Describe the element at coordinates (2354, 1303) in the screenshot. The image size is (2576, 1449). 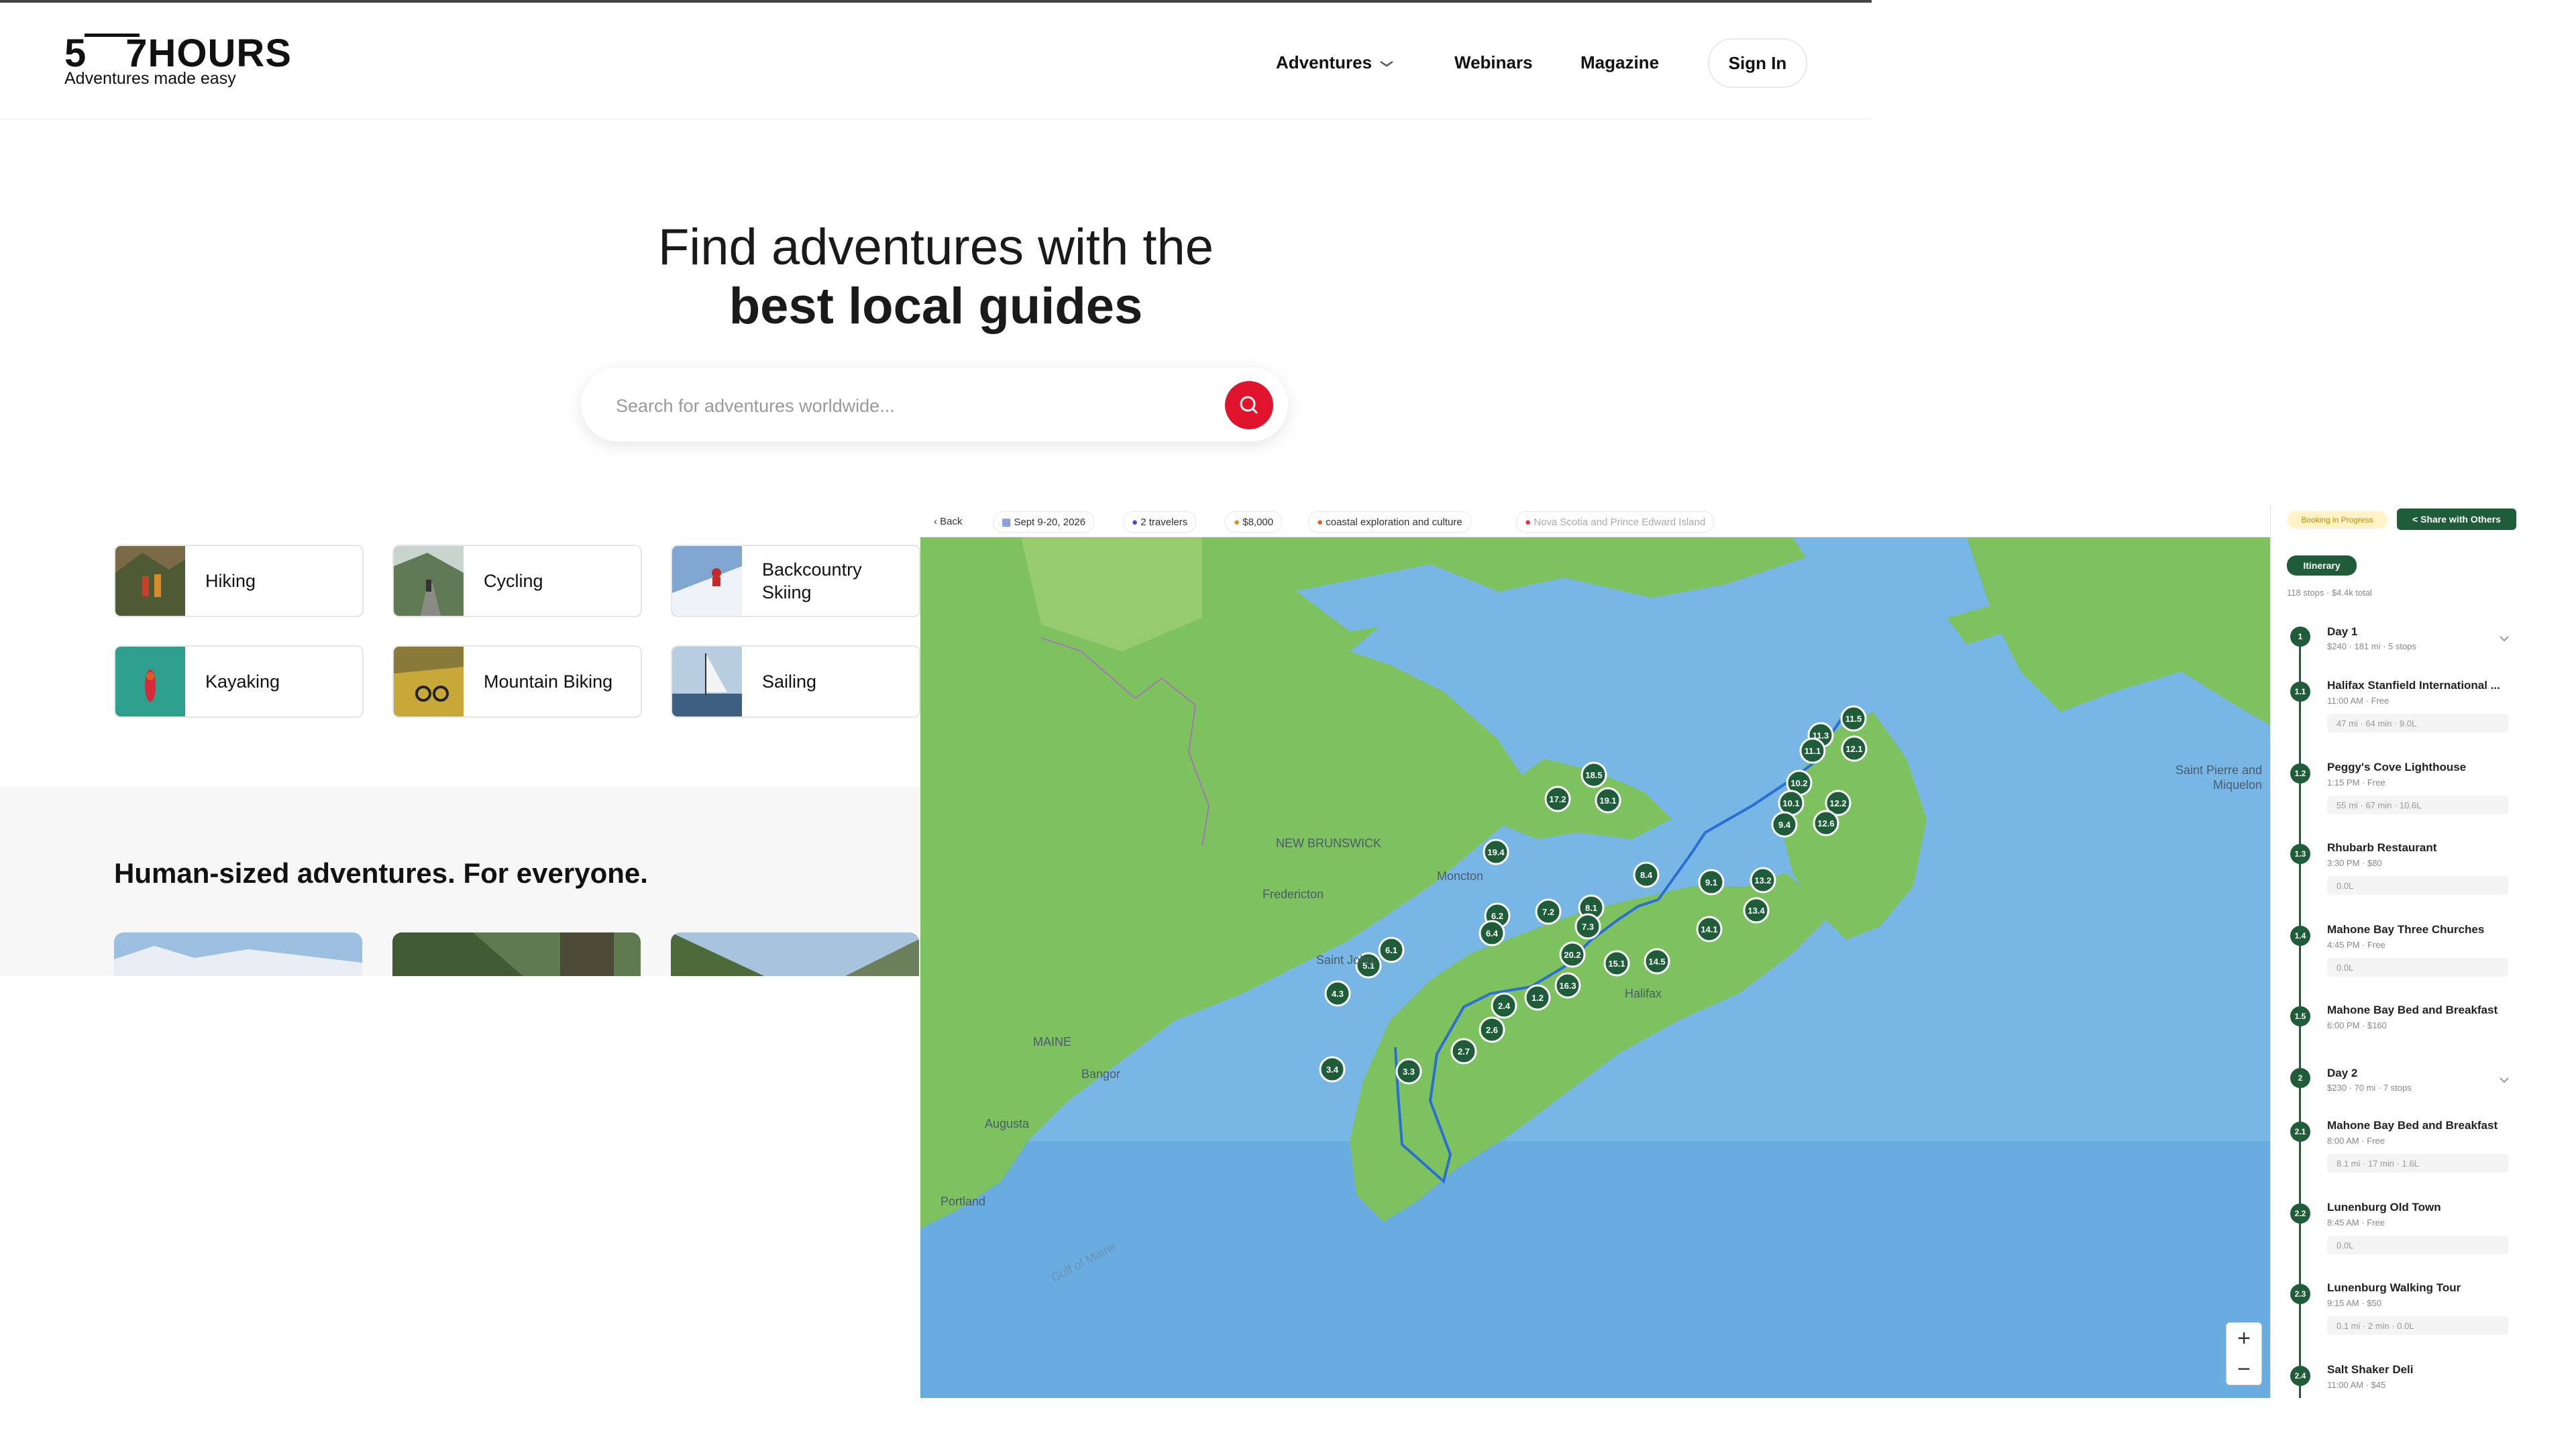
I see `stop-meta: 9:15 AM · $50` at that location.